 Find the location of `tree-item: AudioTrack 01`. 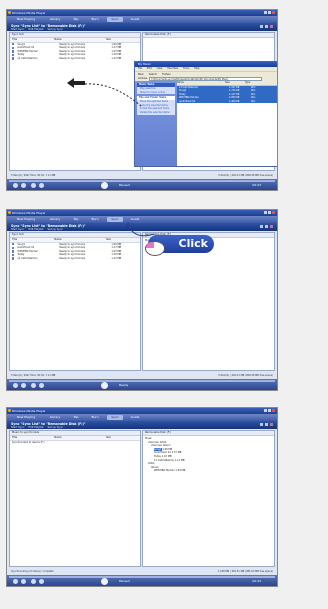

tree-item: AudioTrack 01 is located at coordinates (162, 452).